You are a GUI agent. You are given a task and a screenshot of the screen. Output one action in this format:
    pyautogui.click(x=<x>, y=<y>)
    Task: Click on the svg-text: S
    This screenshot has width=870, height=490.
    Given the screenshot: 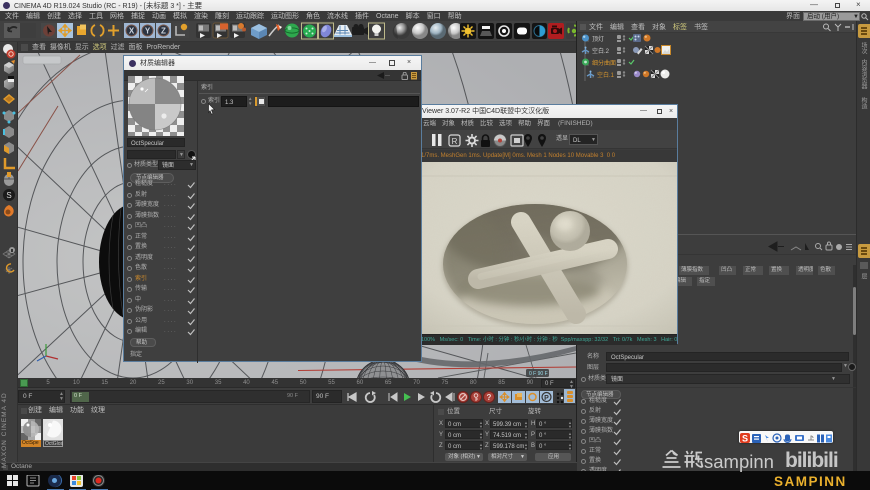 What is the action you would take?
    pyautogui.click(x=8, y=195)
    